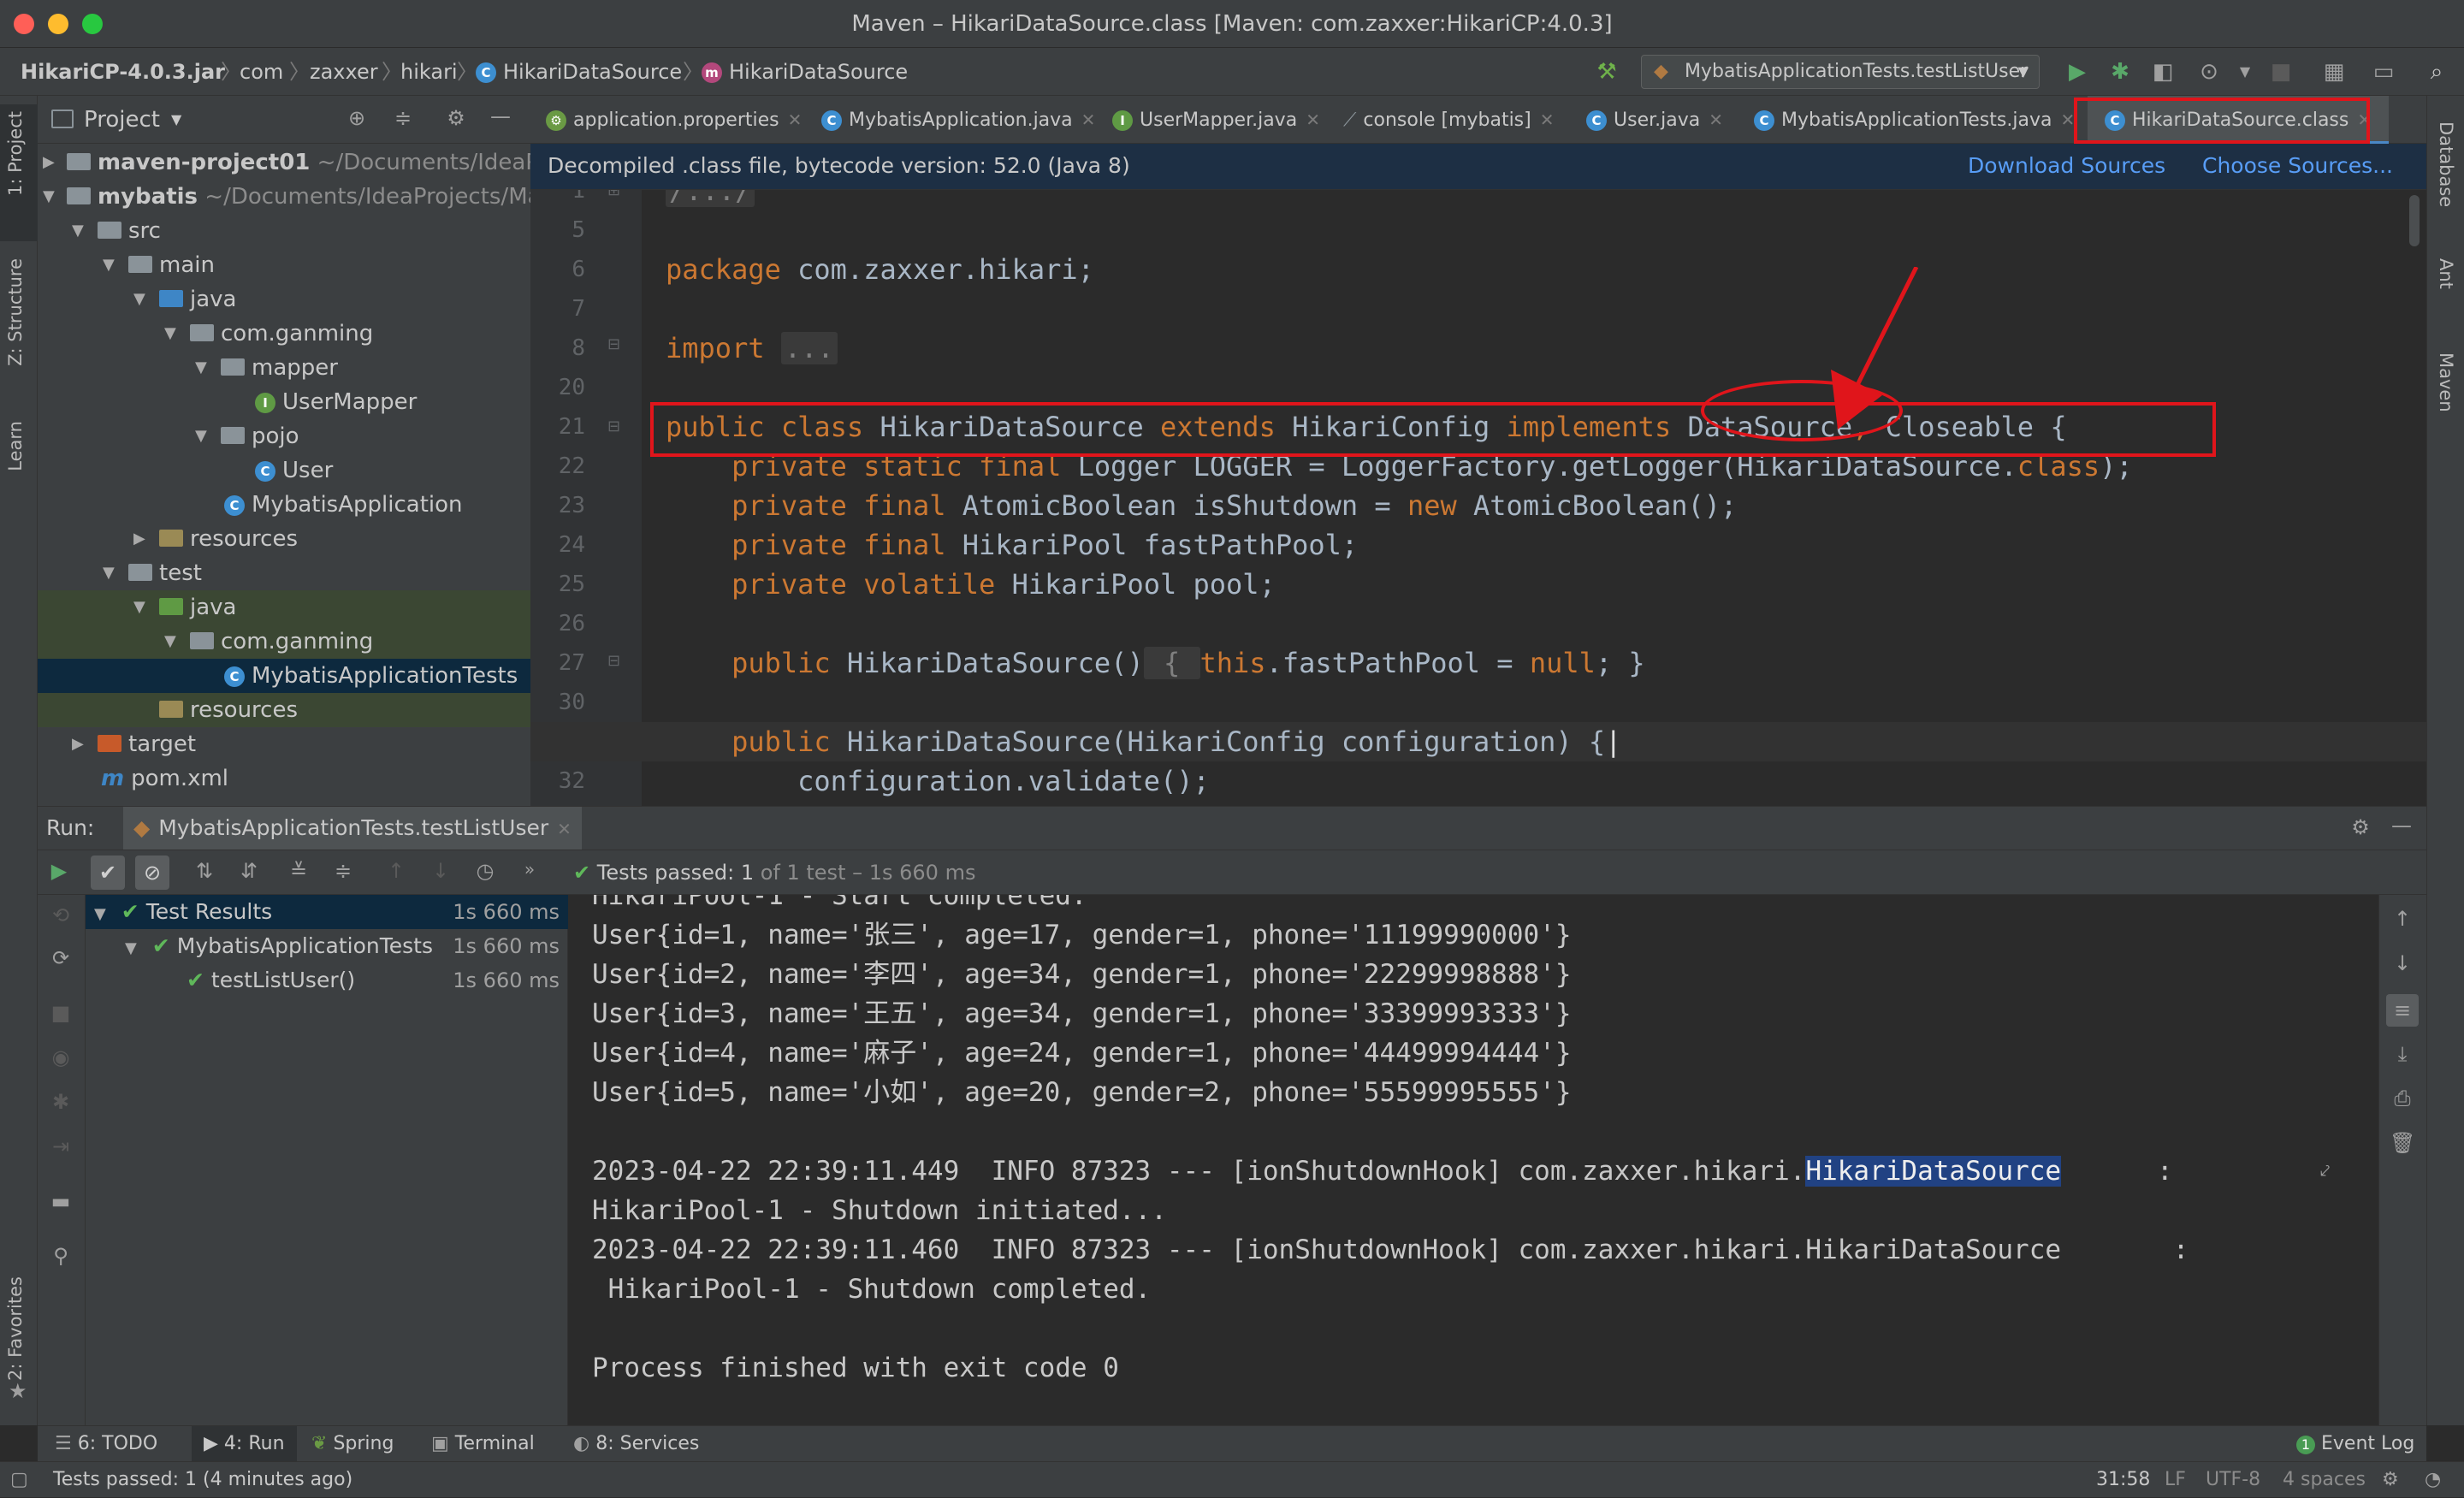  I want to click on show-passed-check-icon: ✔, so click(108, 873).